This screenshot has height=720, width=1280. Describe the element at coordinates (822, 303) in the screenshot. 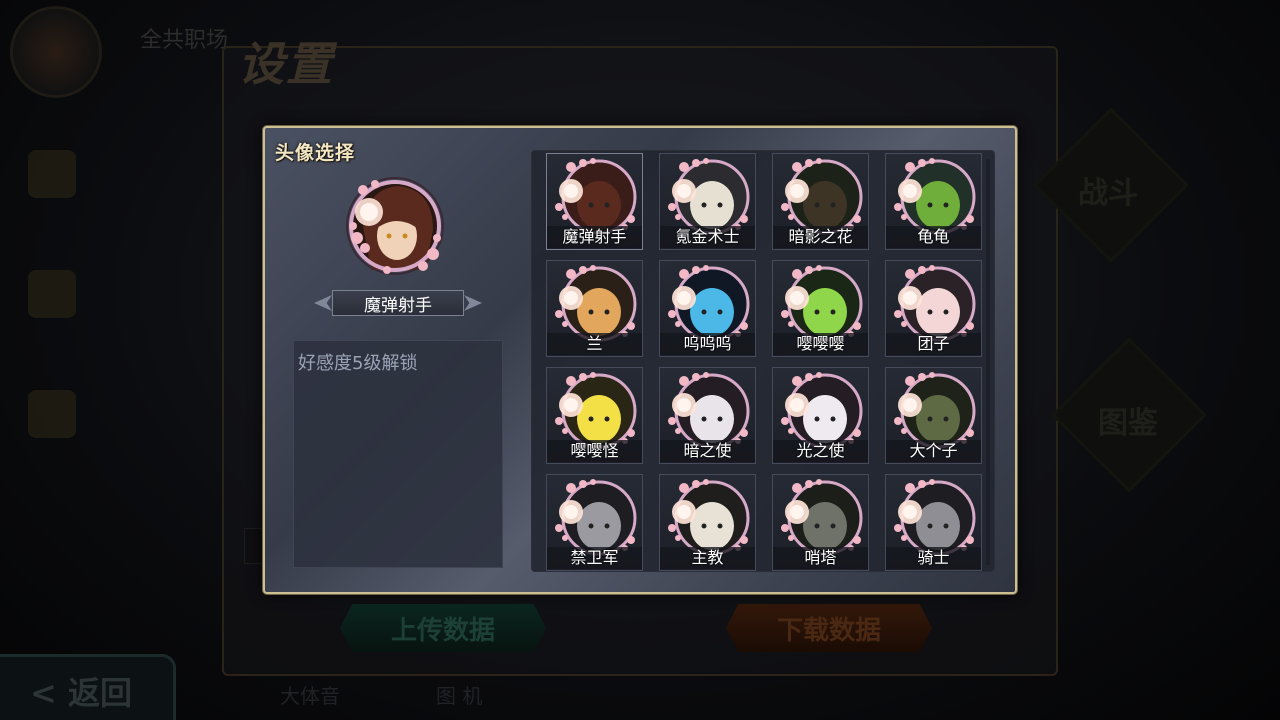

I see `green-slime-portrait-icon` at that location.